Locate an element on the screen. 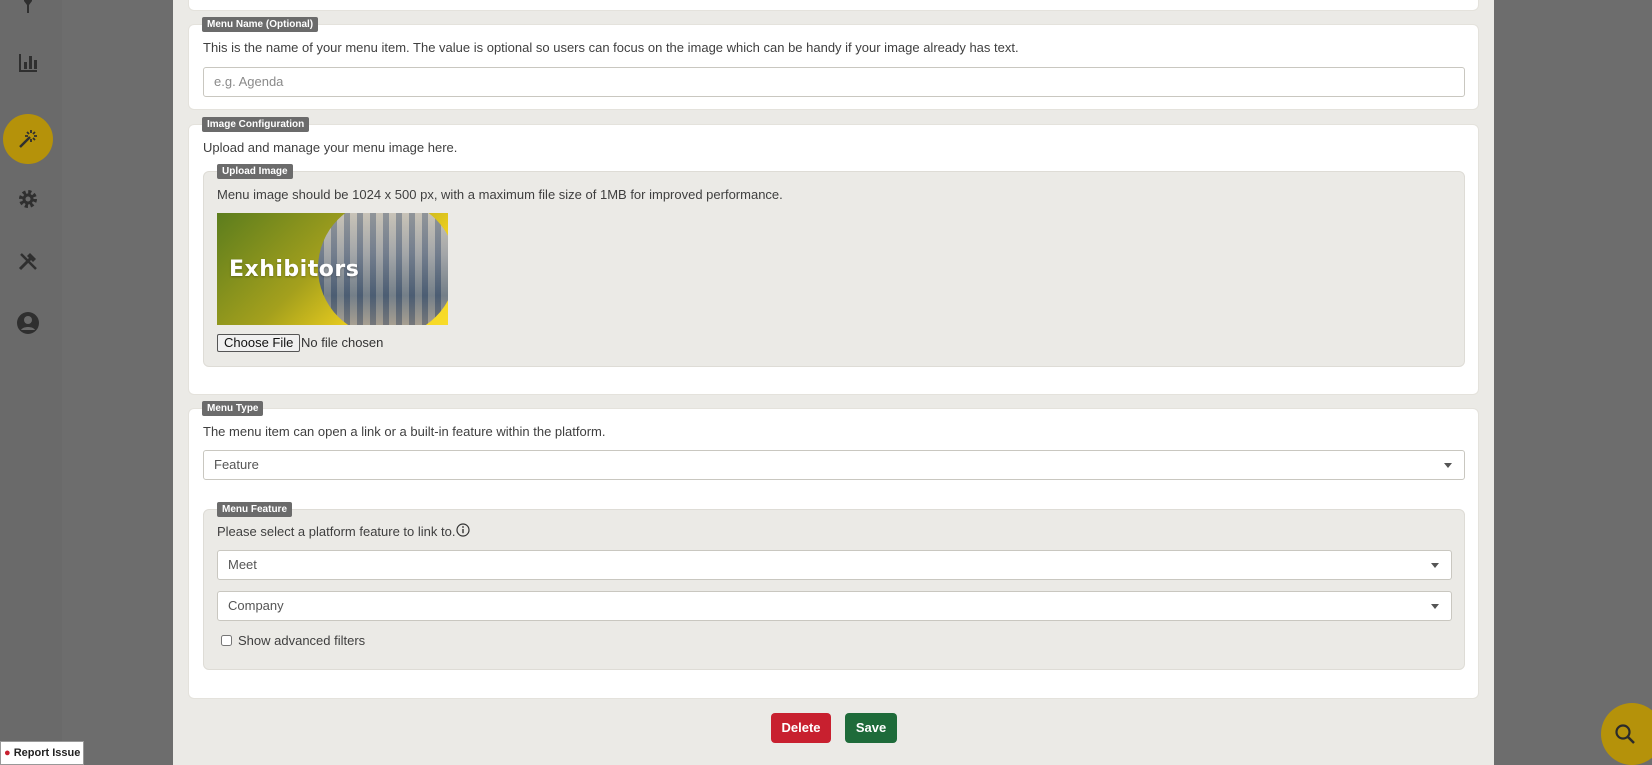 Image resolution: width=1652 pixels, height=765 pixels. feature-selected: Meet is located at coordinates (242, 564).